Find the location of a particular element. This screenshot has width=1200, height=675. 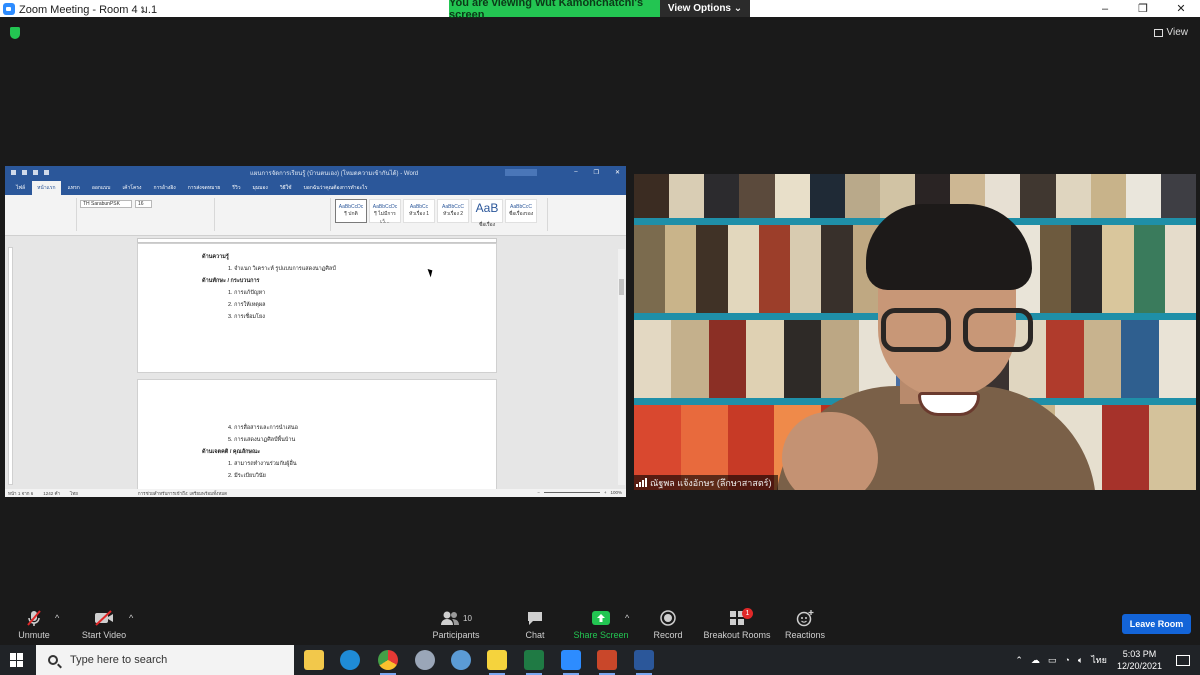

security-shield-icon is located at coordinates (15, 33).